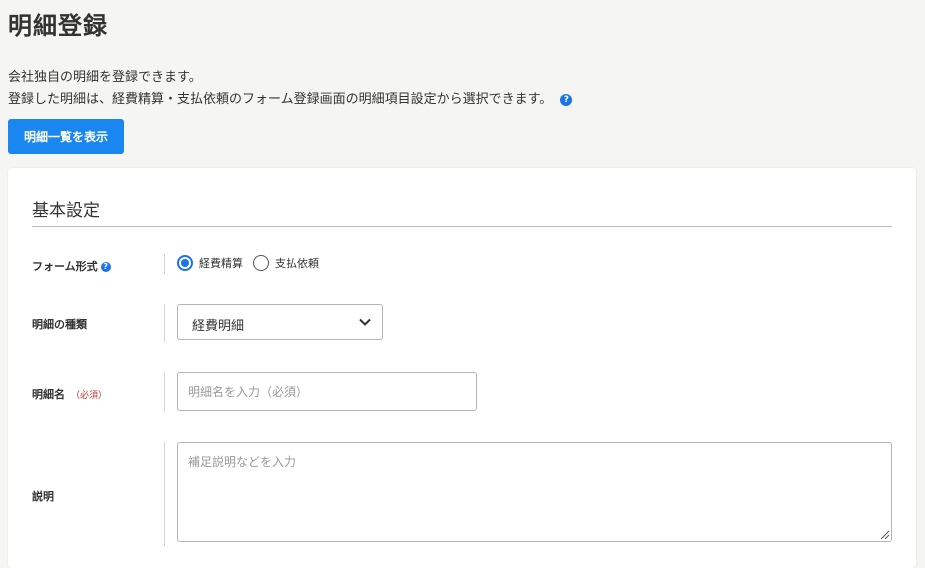 This screenshot has height=568, width=925. What do you see at coordinates (48, 394) in the screenshot?
I see `detail-name-label-text: 明細名` at bounding box center [48, 394].